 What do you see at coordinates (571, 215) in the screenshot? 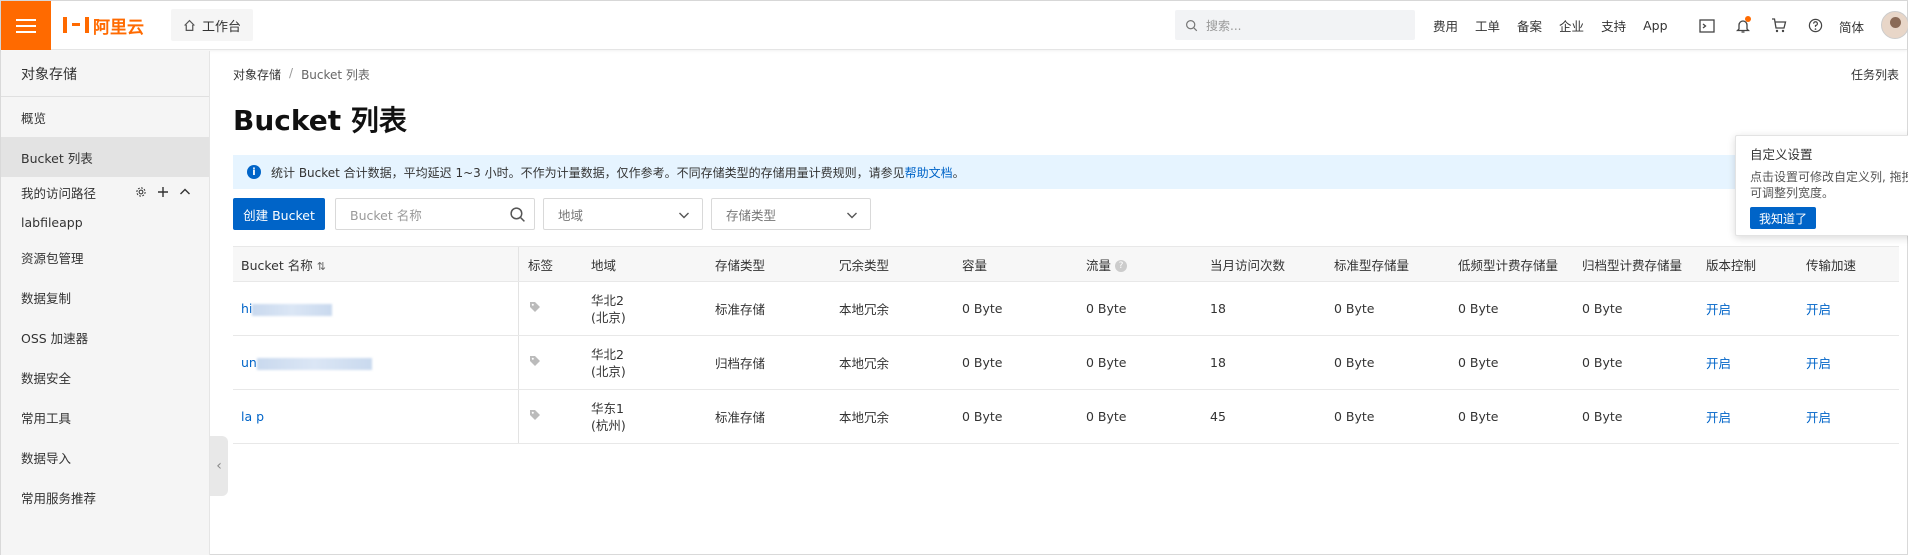
I see `region-placeholder: 地域` at bounding box center [571, 215].